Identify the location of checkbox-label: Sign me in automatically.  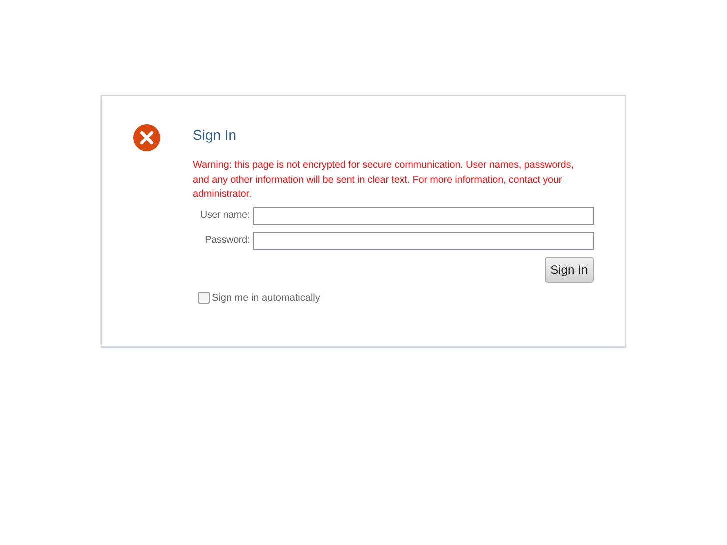
(266, 299).